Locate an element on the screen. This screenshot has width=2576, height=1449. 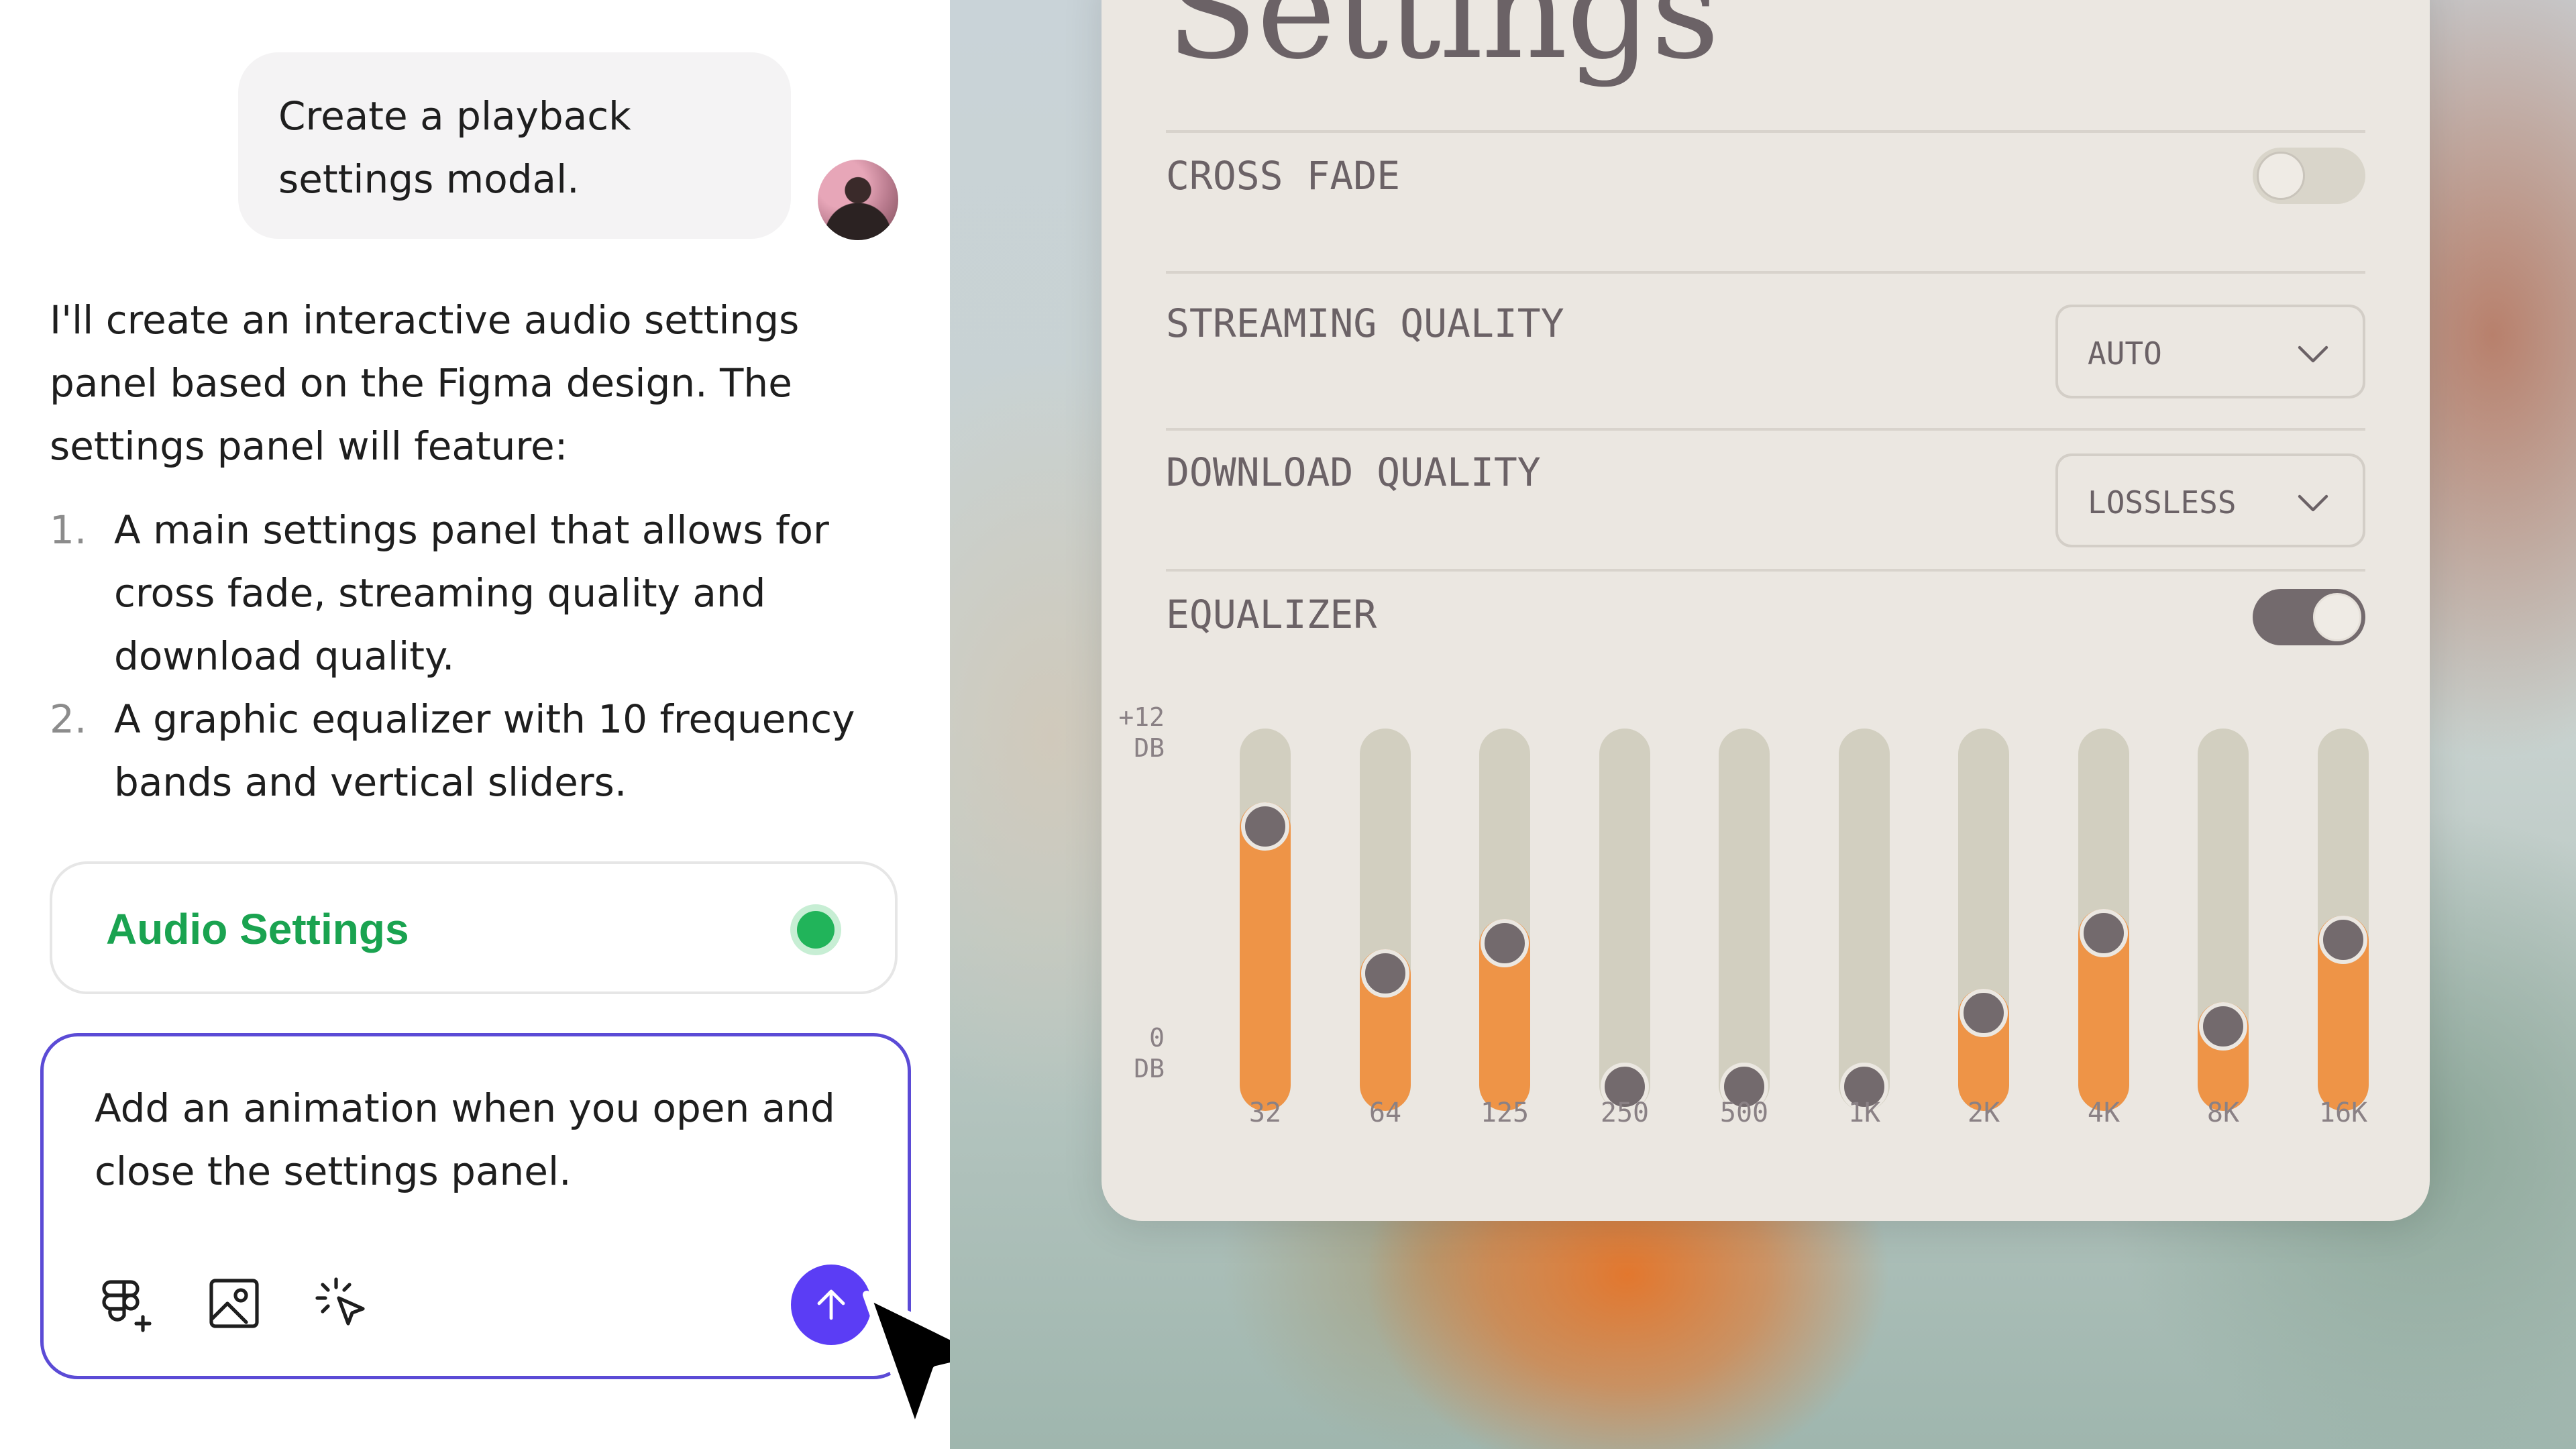
image-icon is located at coordinates (234, 1303).